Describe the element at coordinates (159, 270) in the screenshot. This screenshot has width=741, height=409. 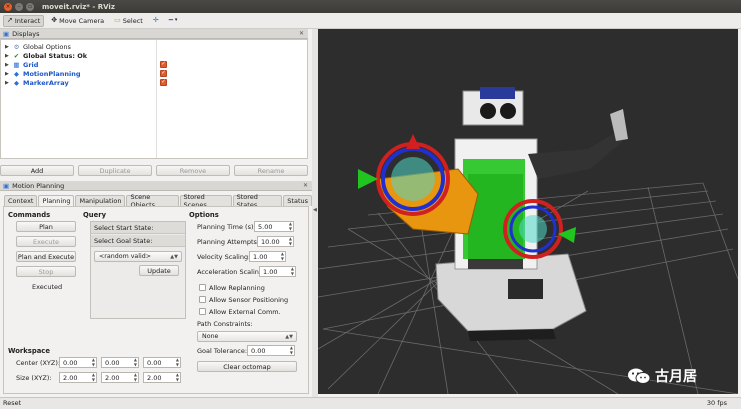
I see `update-button: Update` at that location.